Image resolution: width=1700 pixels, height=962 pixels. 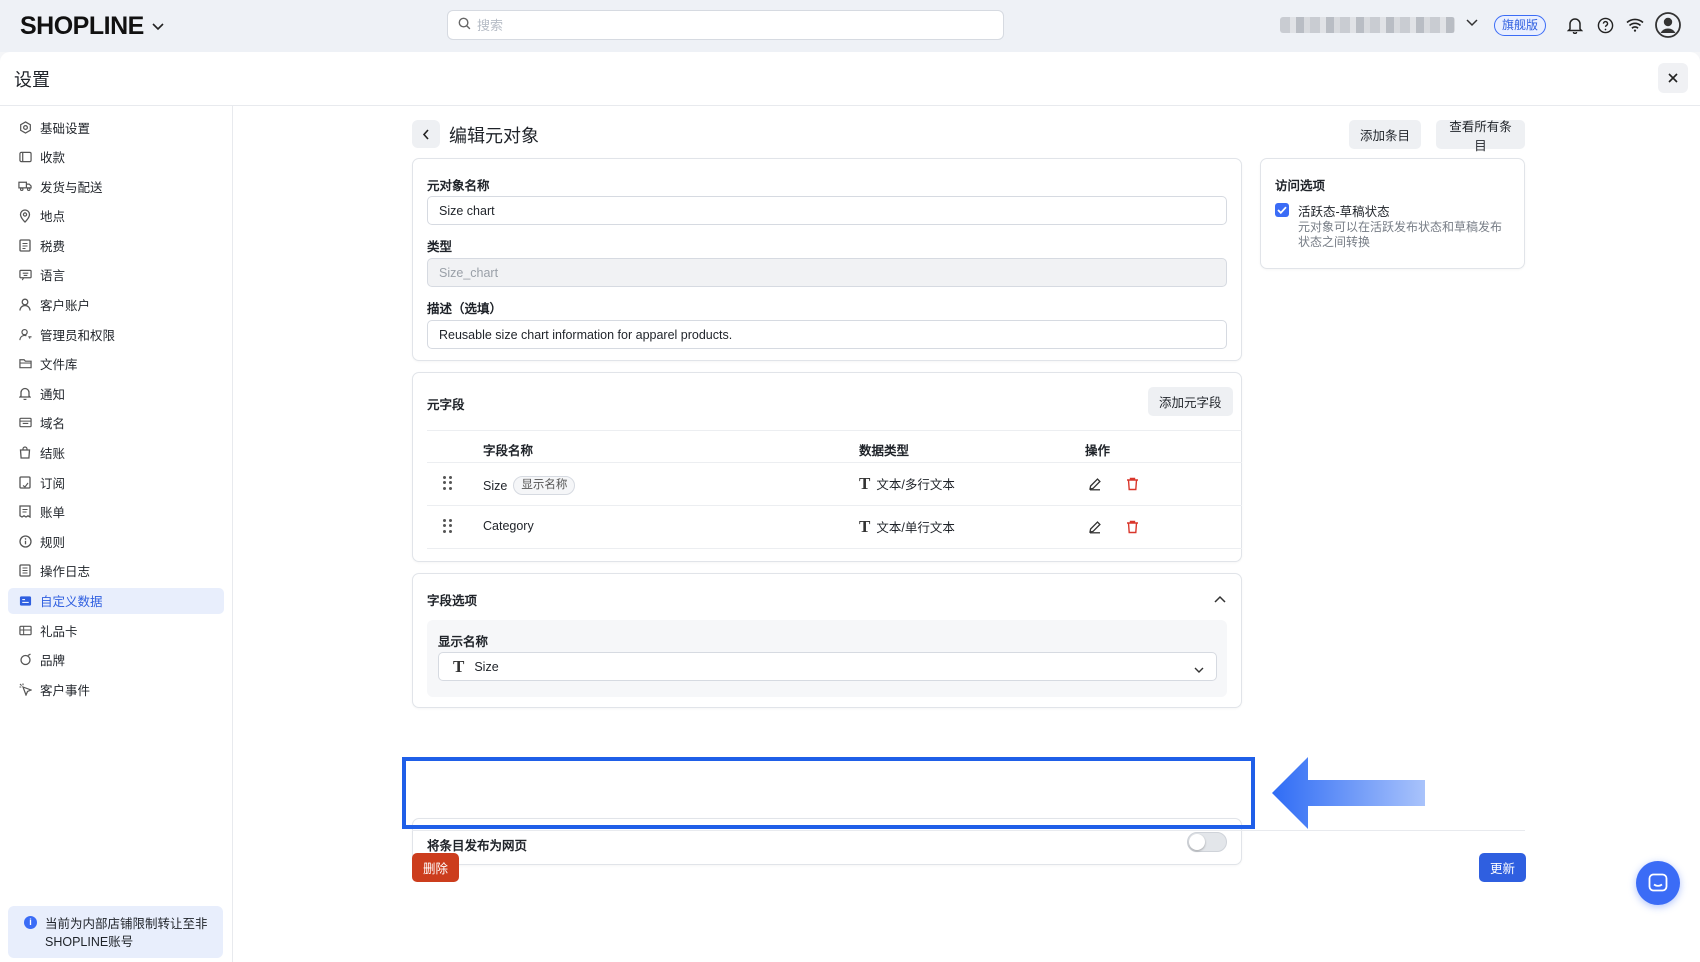 What do you see at coordinates (116, 393) in the screenshot?
I see `sidebar-item: 通知` at bounding box center [116, 393].